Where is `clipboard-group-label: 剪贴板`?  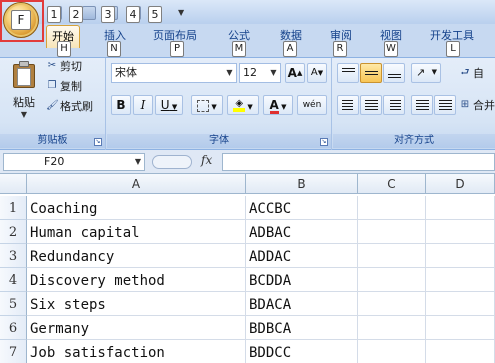
clipboard-group-label: 剪贴板 is located at coordinates (52, 141).